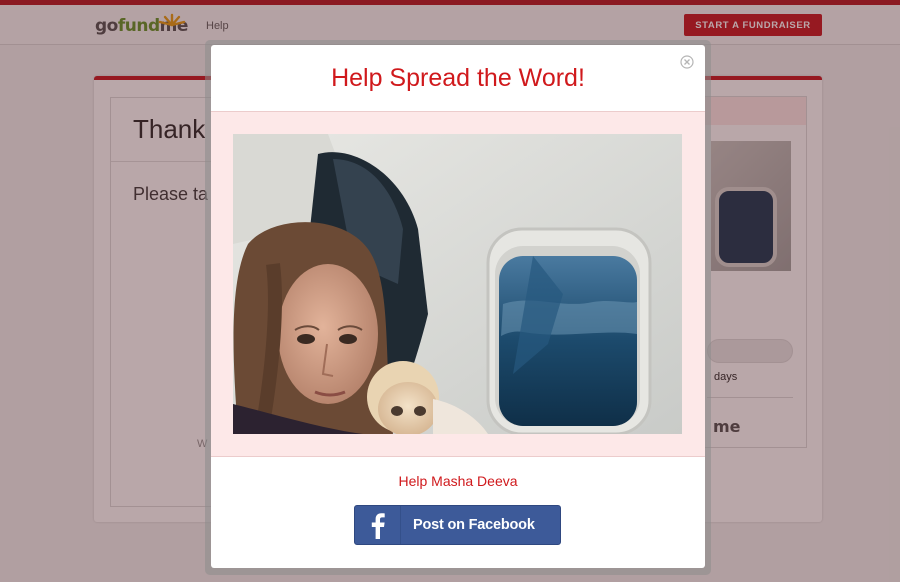 This screenshot has width=900, height=582. Describe the element at coordinates (474, 525) in the screenshot. I see `facebook-button-label: Post on Facebook` at that location.